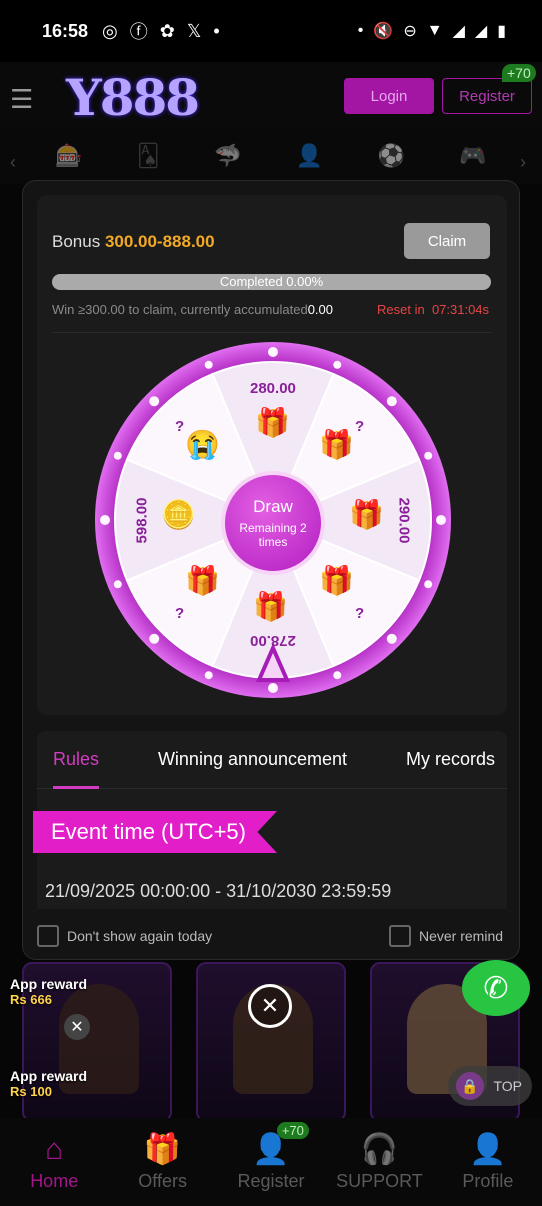  I want to click on app-reward-badge: App reward Rs 666, so click(48, 991).